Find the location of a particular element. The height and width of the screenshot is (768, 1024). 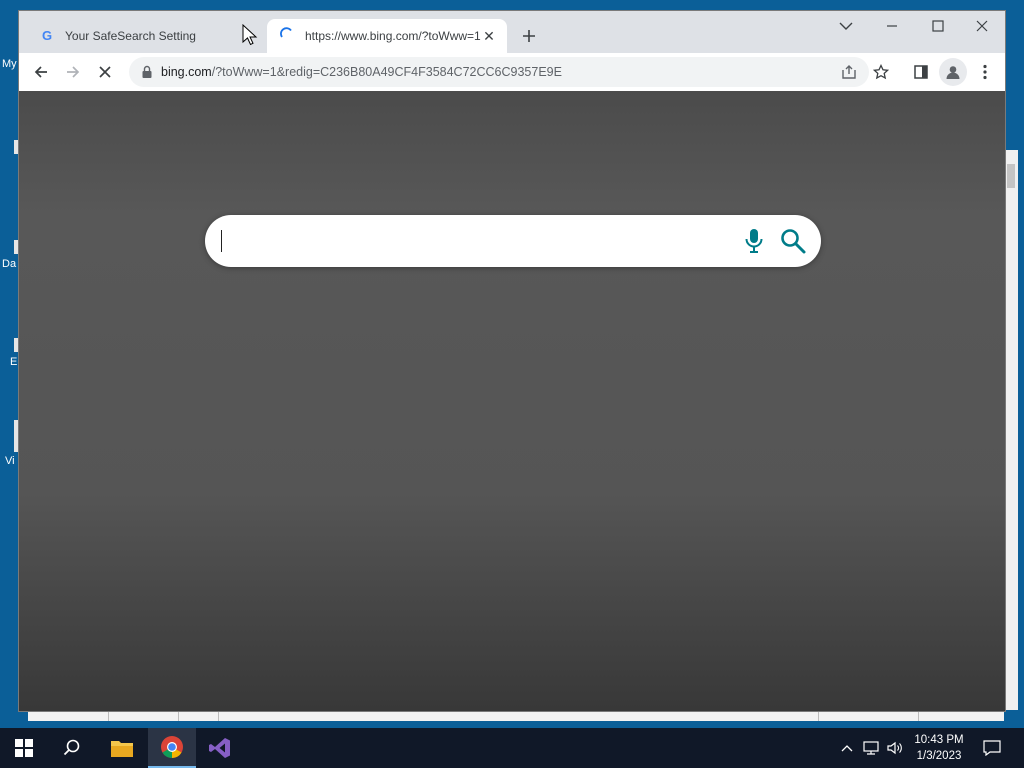

volume-button is located at coordinates (895, 748).